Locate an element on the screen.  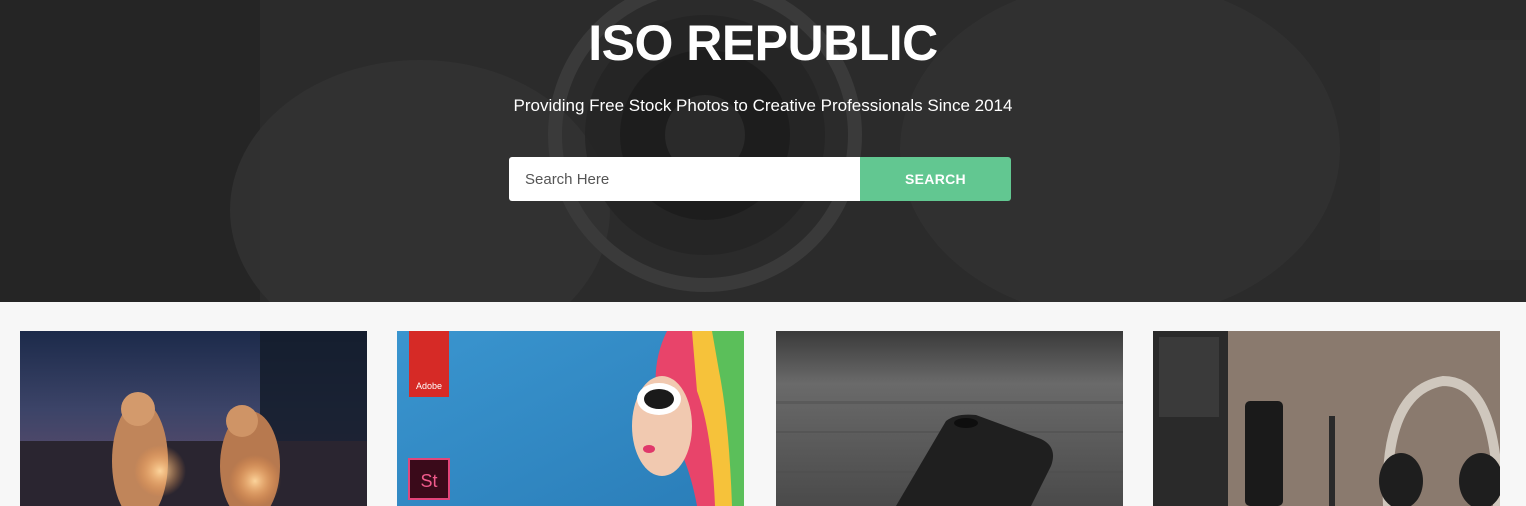
adobe-logo-text: Adobe is located at coordinates (429, 386).